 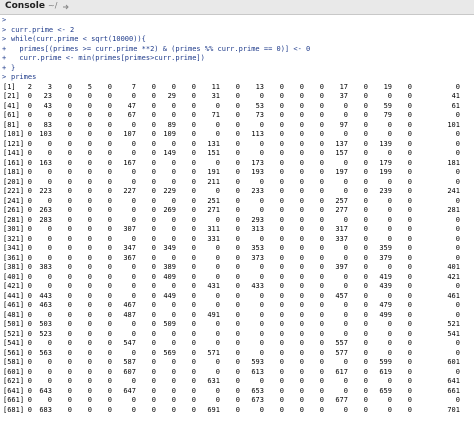 What do you see at coordinates (4, 67) in the screenshot?
I see `console-prompt: +` at bounding box center [4, 67].